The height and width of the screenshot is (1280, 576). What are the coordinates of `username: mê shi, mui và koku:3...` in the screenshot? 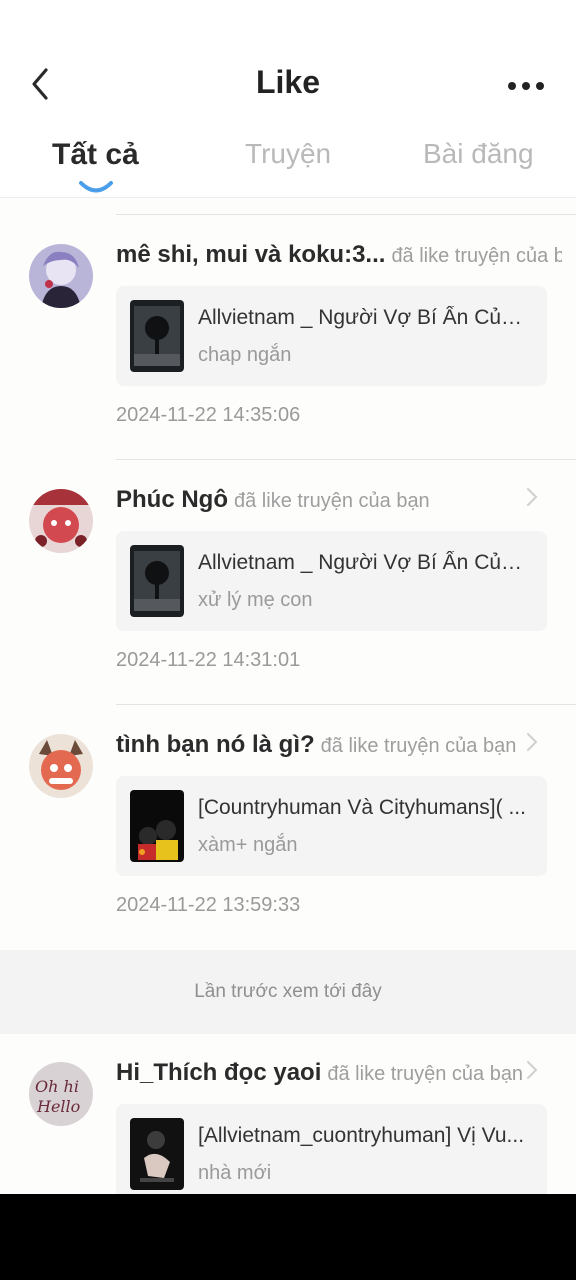 It's located at (250, 254).